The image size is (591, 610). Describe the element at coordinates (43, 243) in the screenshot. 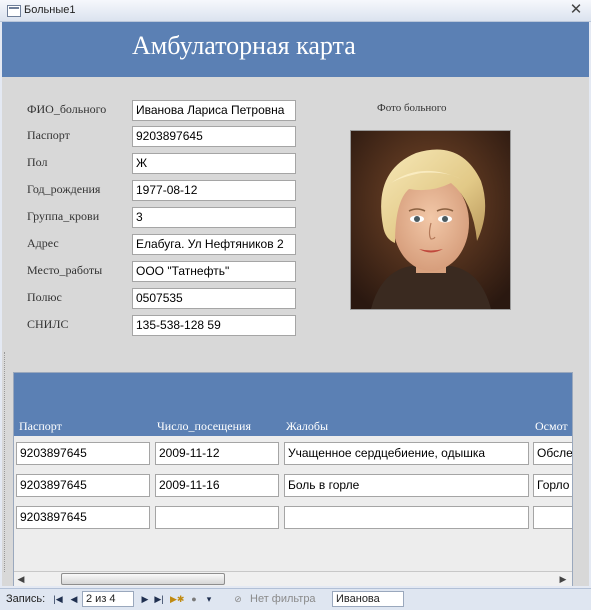

I see `label-address: Адрес` at that location.